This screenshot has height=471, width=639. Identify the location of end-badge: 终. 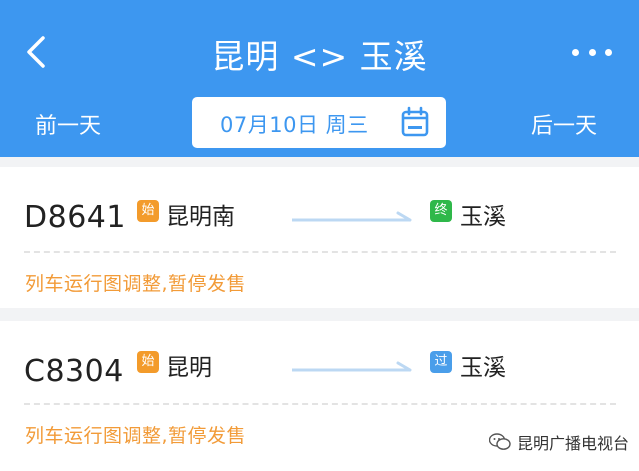
(441, 211).